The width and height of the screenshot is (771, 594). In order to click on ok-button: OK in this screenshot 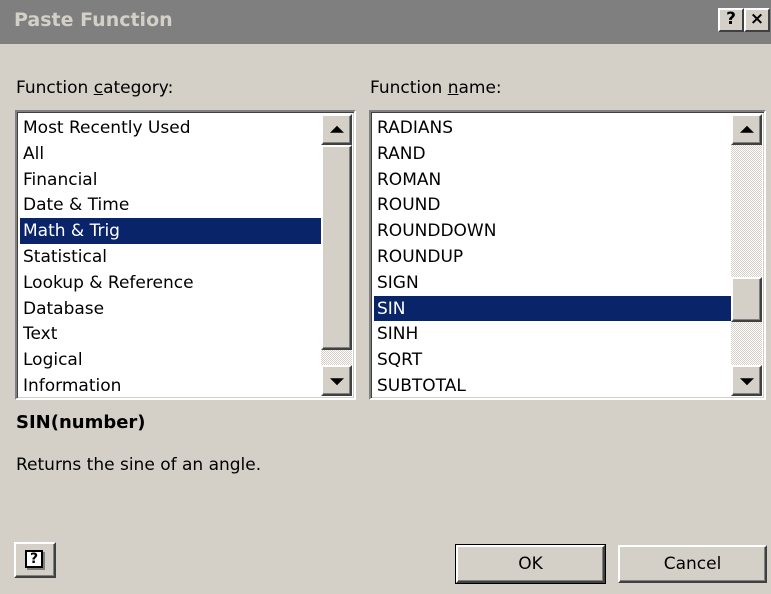, I will do `click(530, 564)`.